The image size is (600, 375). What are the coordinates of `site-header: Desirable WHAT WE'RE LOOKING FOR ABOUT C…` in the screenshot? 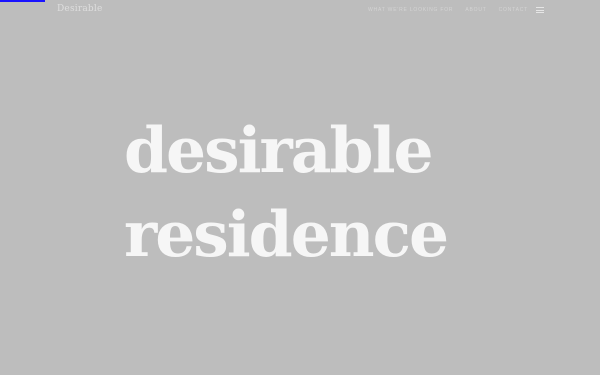 It's located at (300, 10).